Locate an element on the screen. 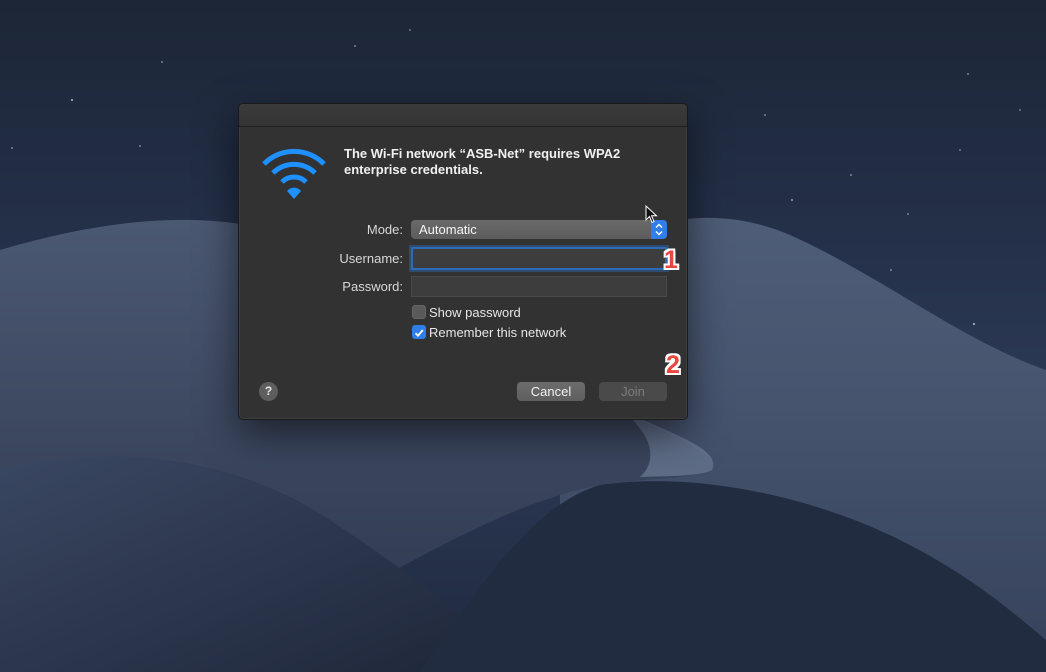  wifi-icon is located at coordinates (294, 173).